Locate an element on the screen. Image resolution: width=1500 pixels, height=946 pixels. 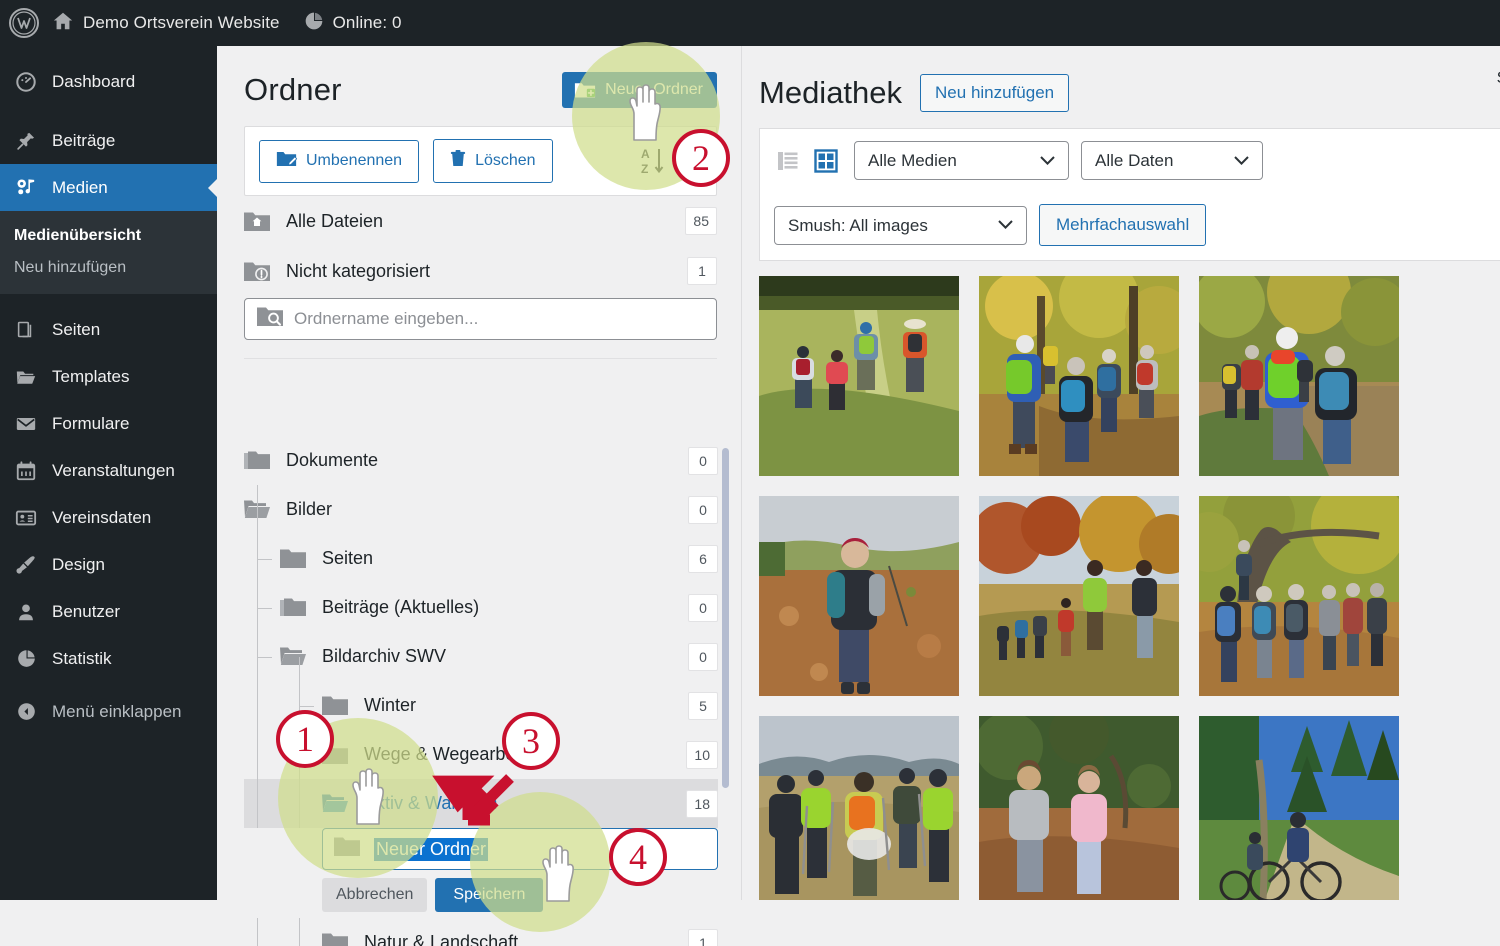
folder-row-aktiv-wandern: Aktiv & Wandern 18 is located at coordinates (481, 803).